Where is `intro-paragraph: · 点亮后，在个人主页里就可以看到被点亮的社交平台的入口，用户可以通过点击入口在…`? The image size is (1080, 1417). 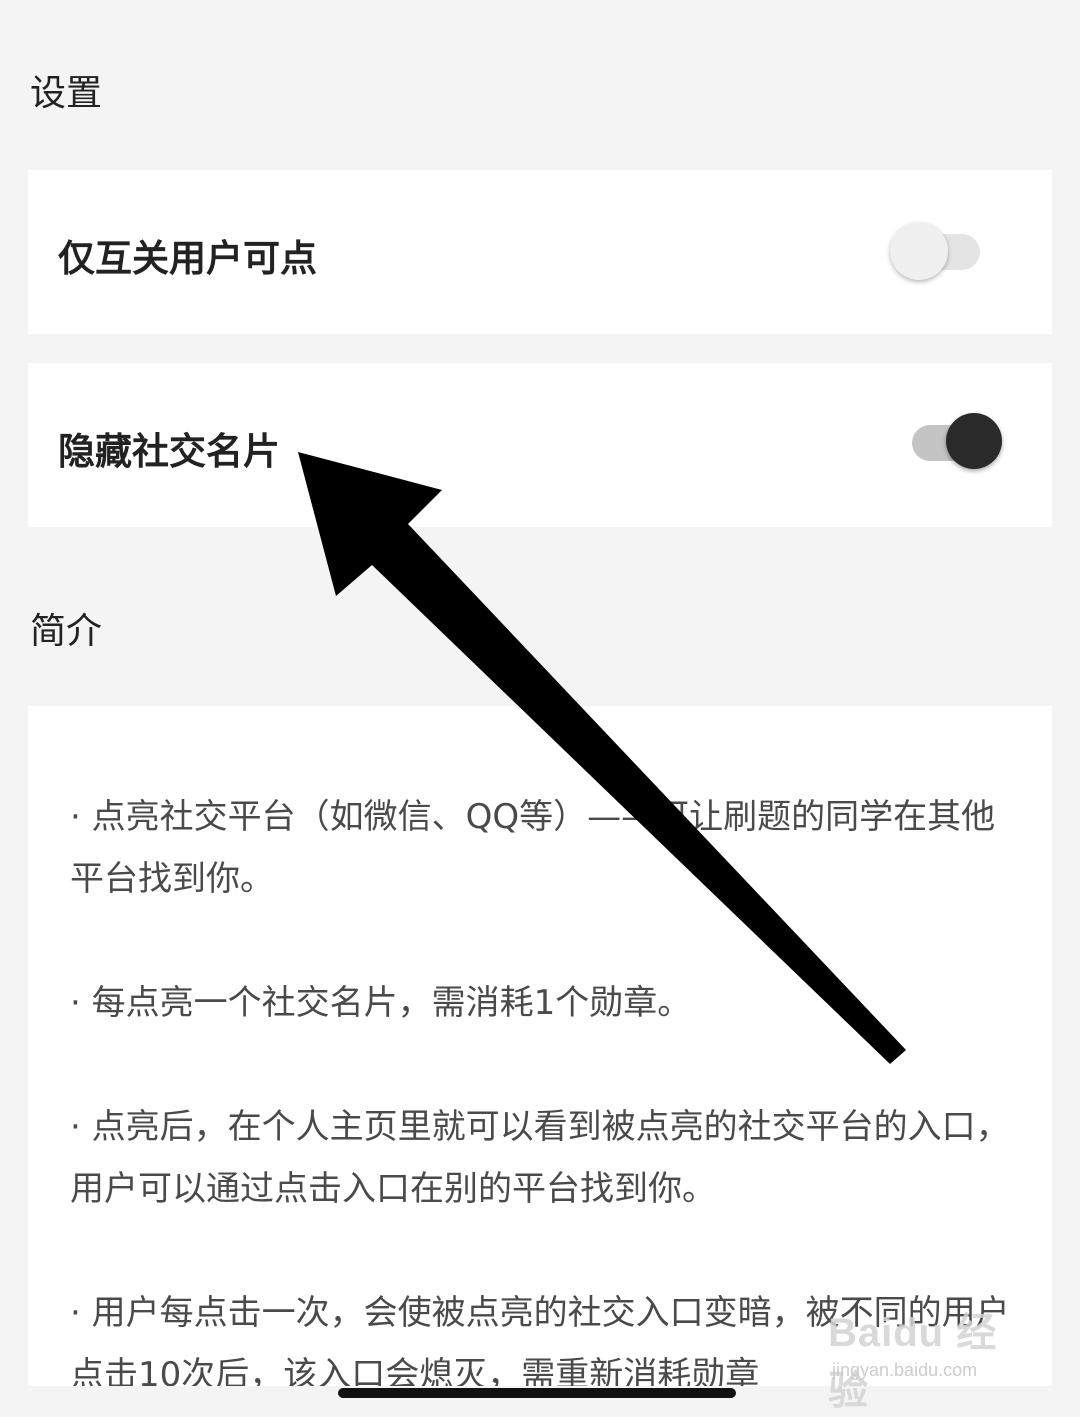
intro-paragraph: · 点亮后，在个人主页里就可以看到被点亮的社交平台的入口，用户可以通过点击入口在… is located at coordinates (540, 1158).